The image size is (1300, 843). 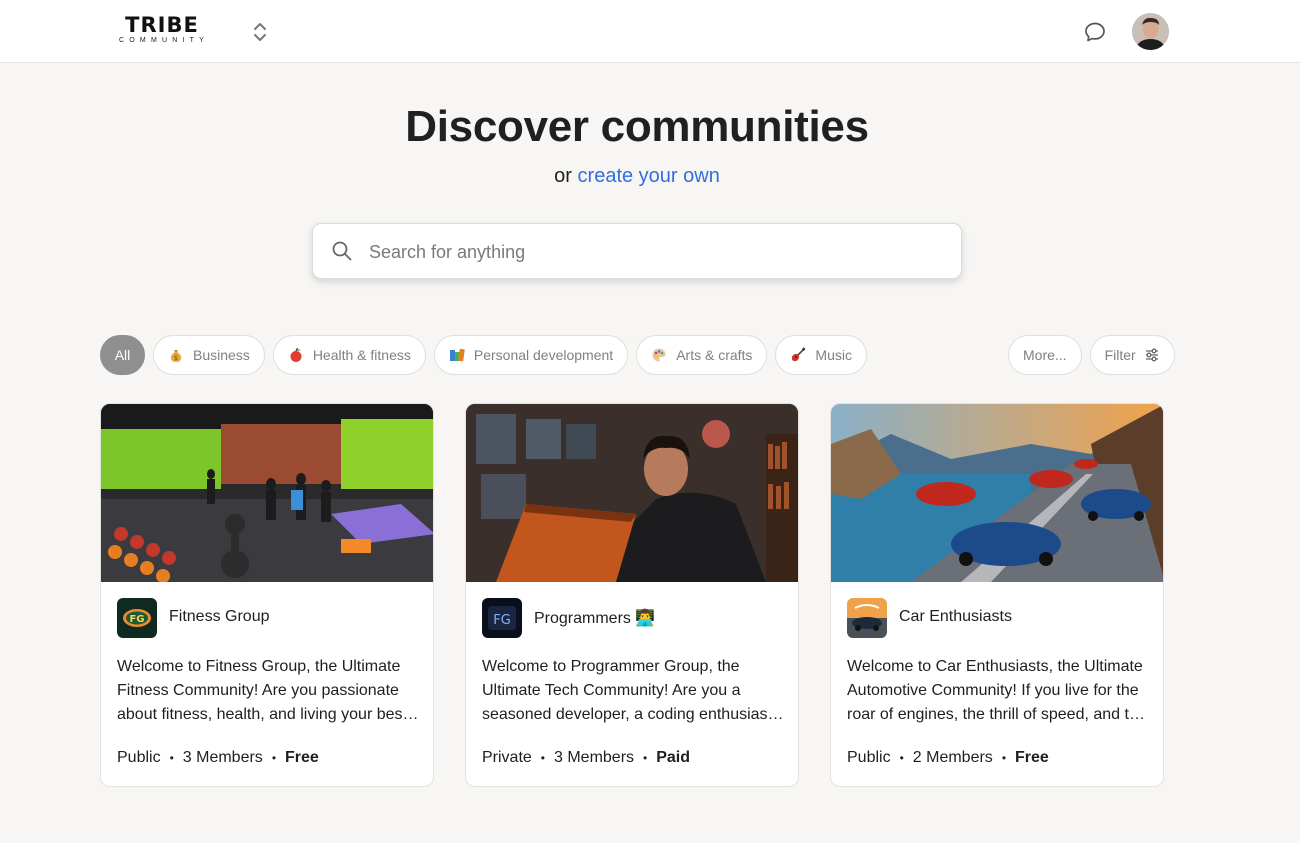 I want to click on logo-subtitle: COMMUNITY, so click(x=164, y=40).